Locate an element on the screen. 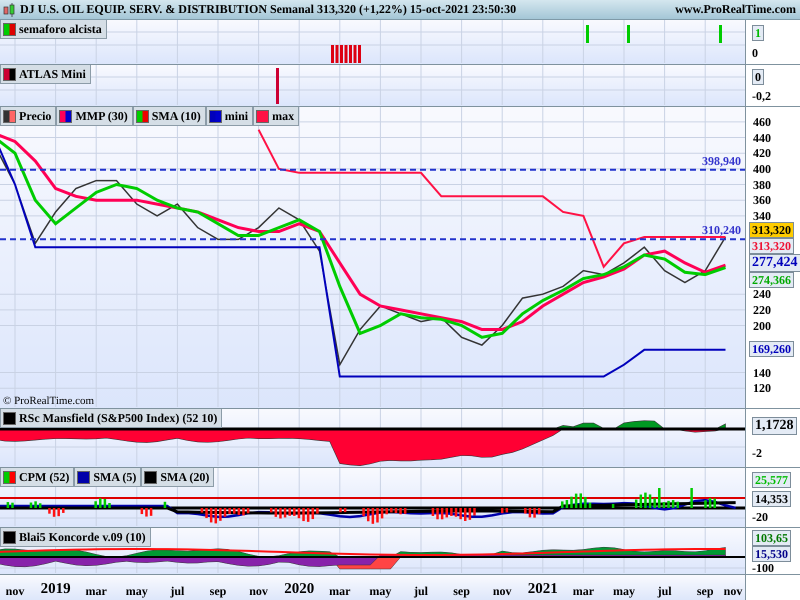 This screenshot has width=800, height=600. legend-chip: SMA (10) is located at coordinates (169, 116).